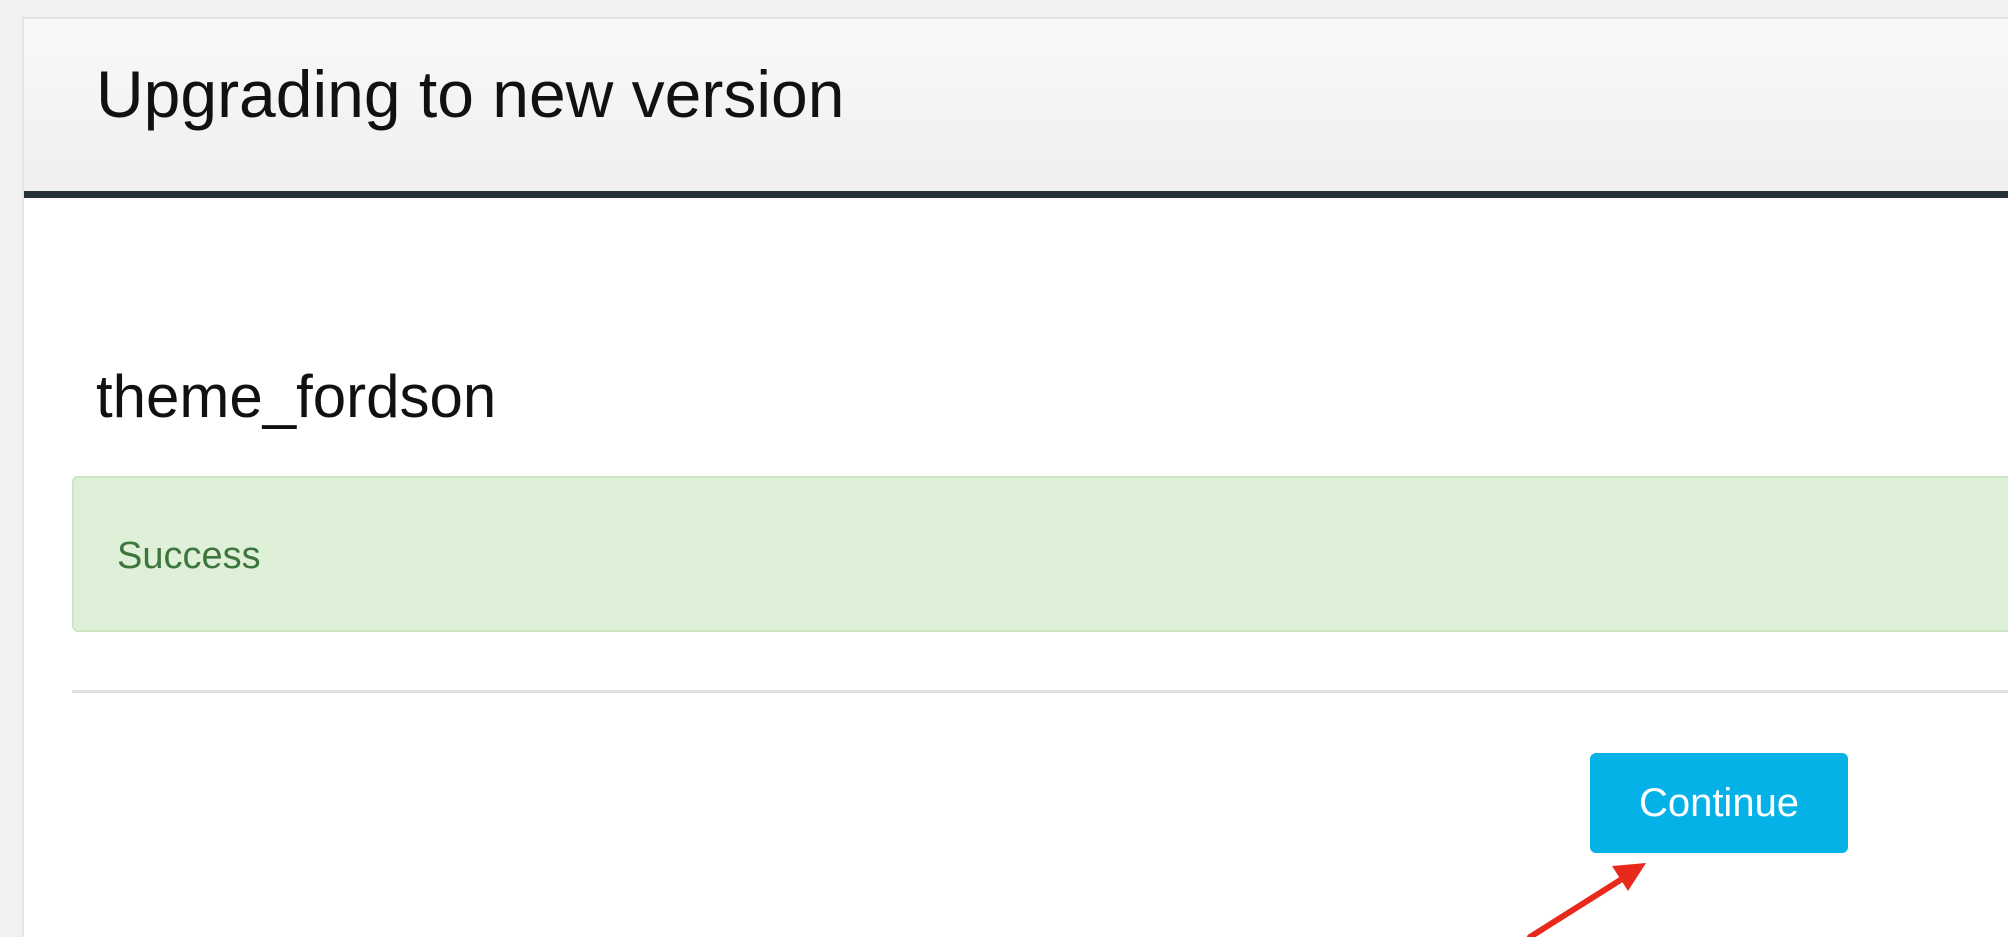  Describe the element at coordinates (296, 396) in the screenshot. I see `component-name: theme_fordson` at that location.